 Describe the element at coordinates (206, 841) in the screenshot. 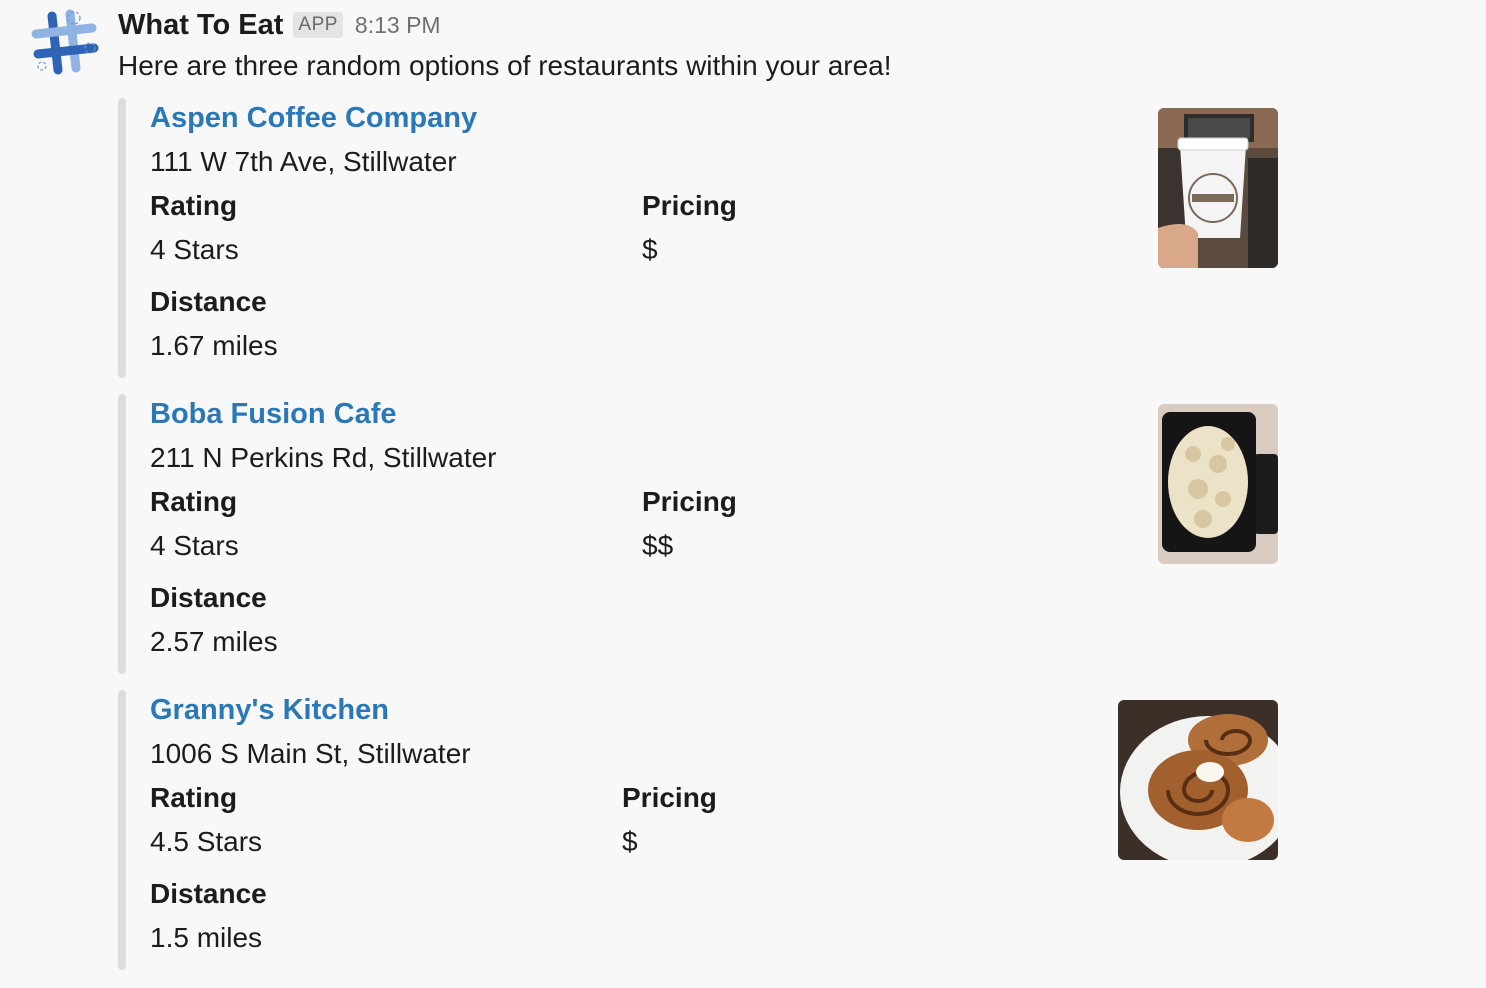

I see `rating-value: 4.5 Stars` at that location.